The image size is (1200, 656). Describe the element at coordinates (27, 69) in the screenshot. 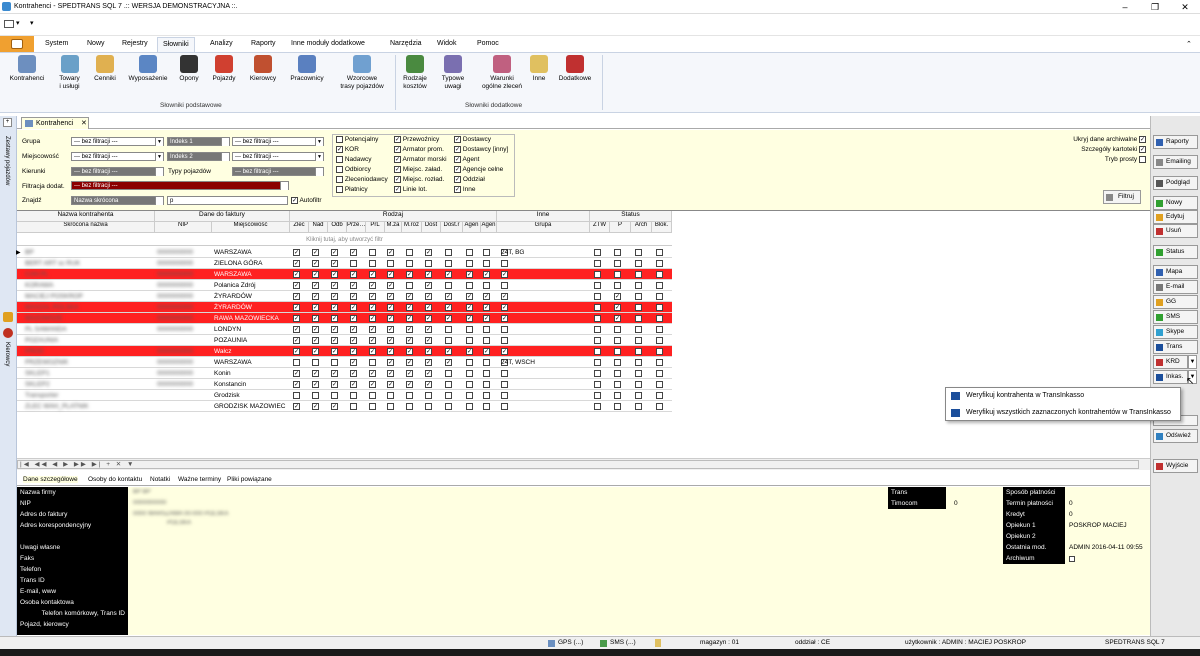

I see `ribbon-button-0: Kontrahenci` at that location.